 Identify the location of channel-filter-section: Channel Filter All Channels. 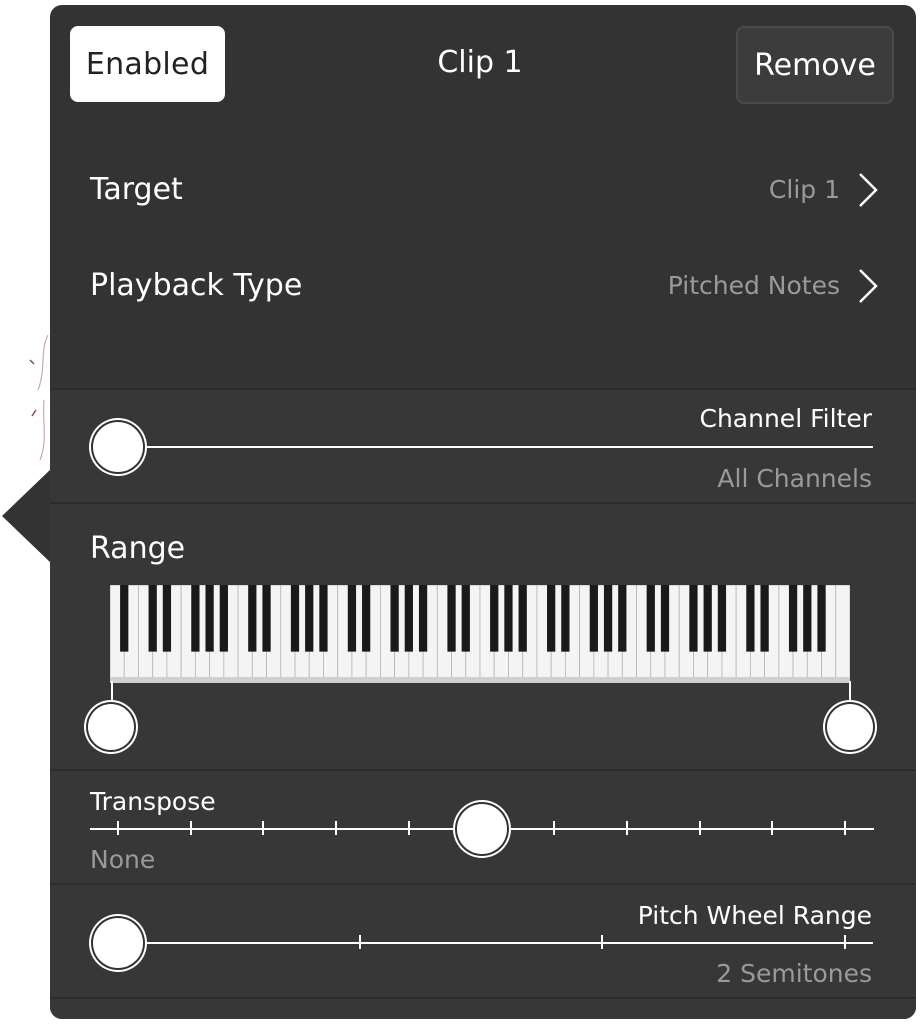
(483, 445).